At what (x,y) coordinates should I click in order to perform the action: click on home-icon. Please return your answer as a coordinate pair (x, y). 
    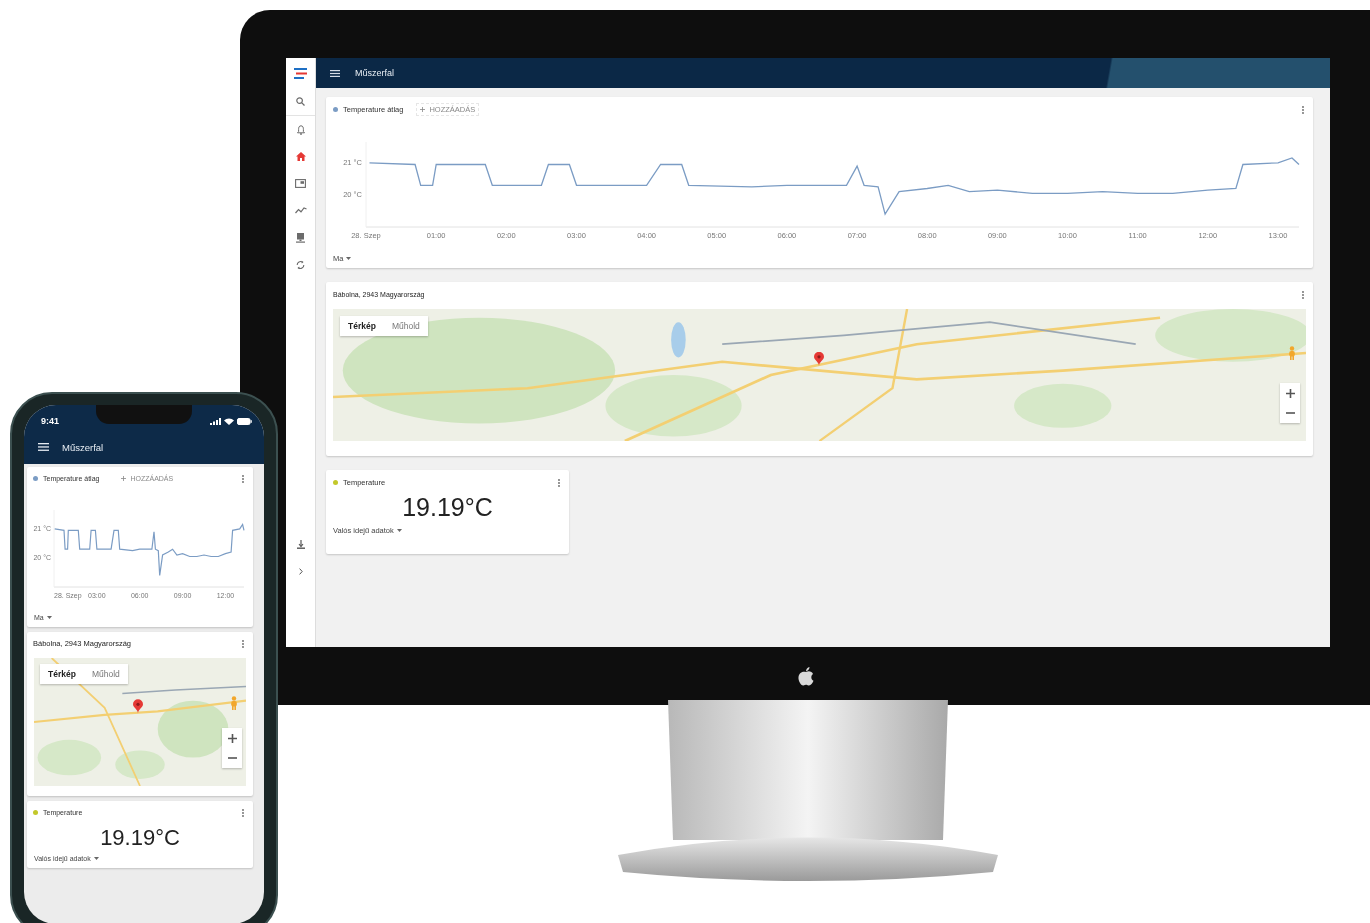
    Looking at the image, I should click on (300, 156).